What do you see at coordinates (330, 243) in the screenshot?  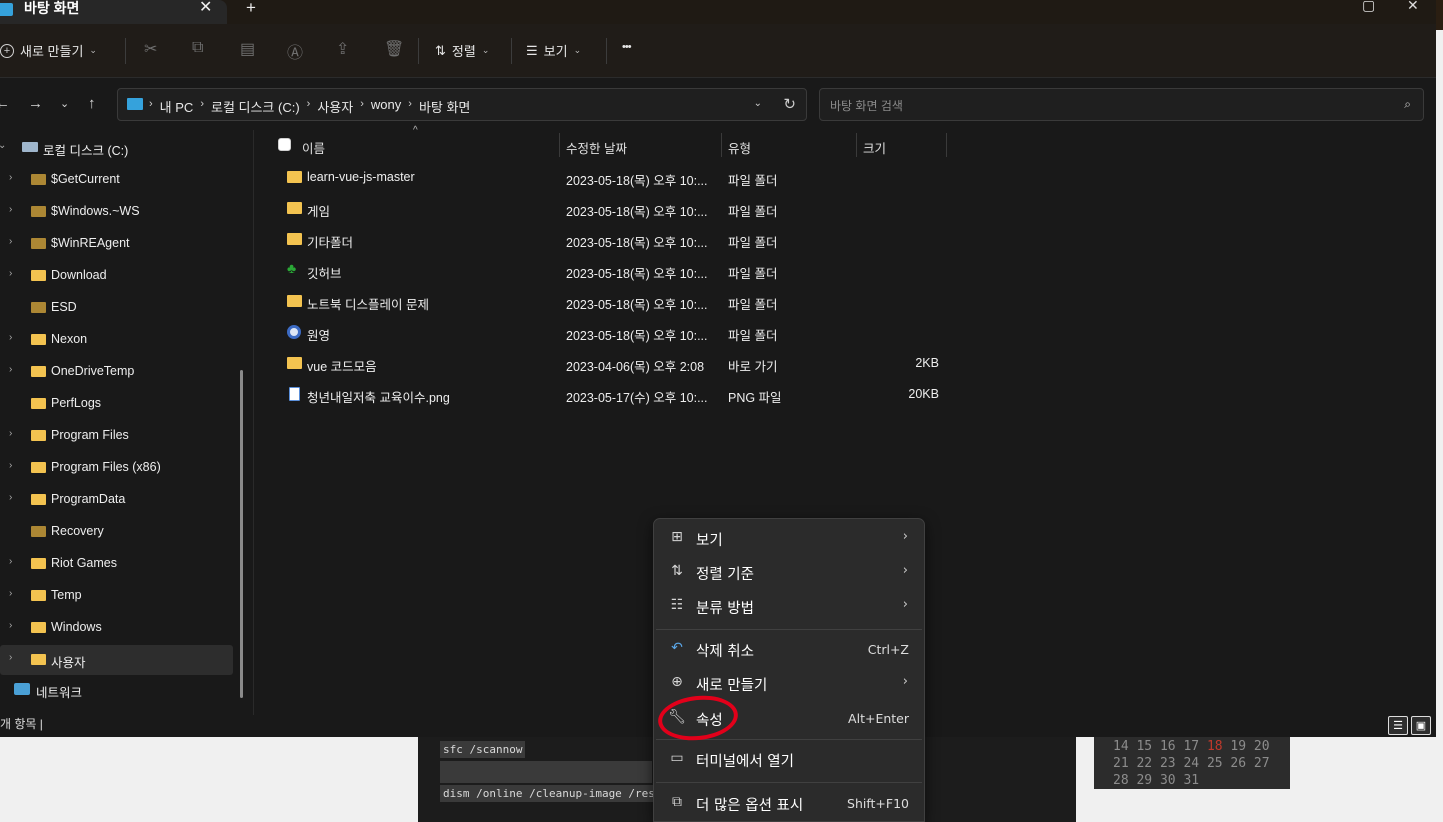 I see `file-name: 기타폴더` at bounding box center [330, 243].